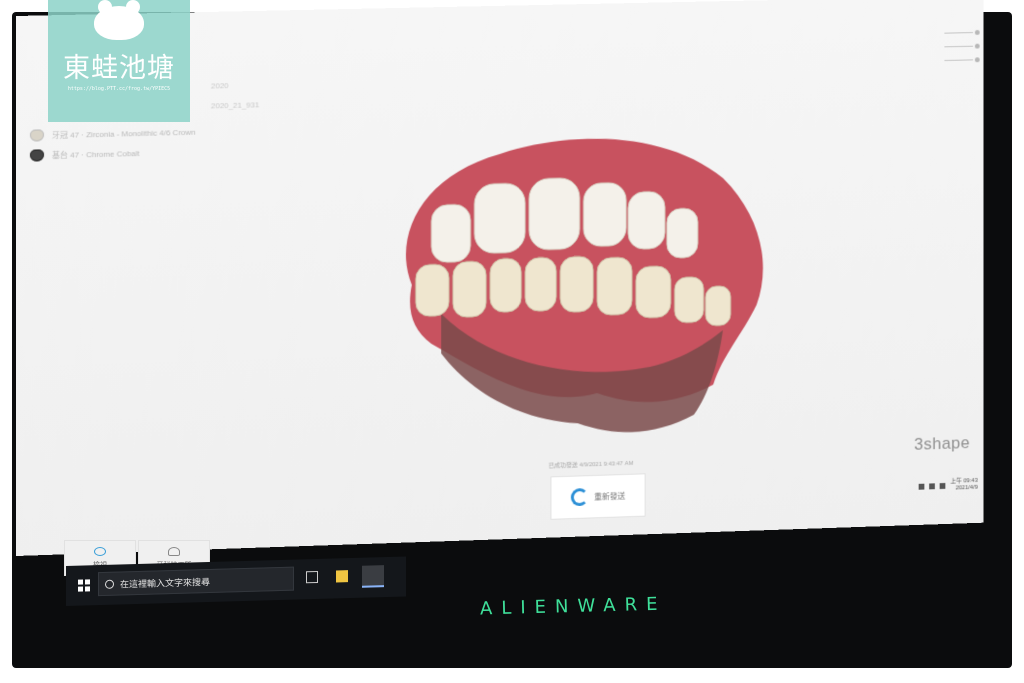 The height and width of the screenshot is (683, 1024). I want to click on view-tools, so click(961, 46).